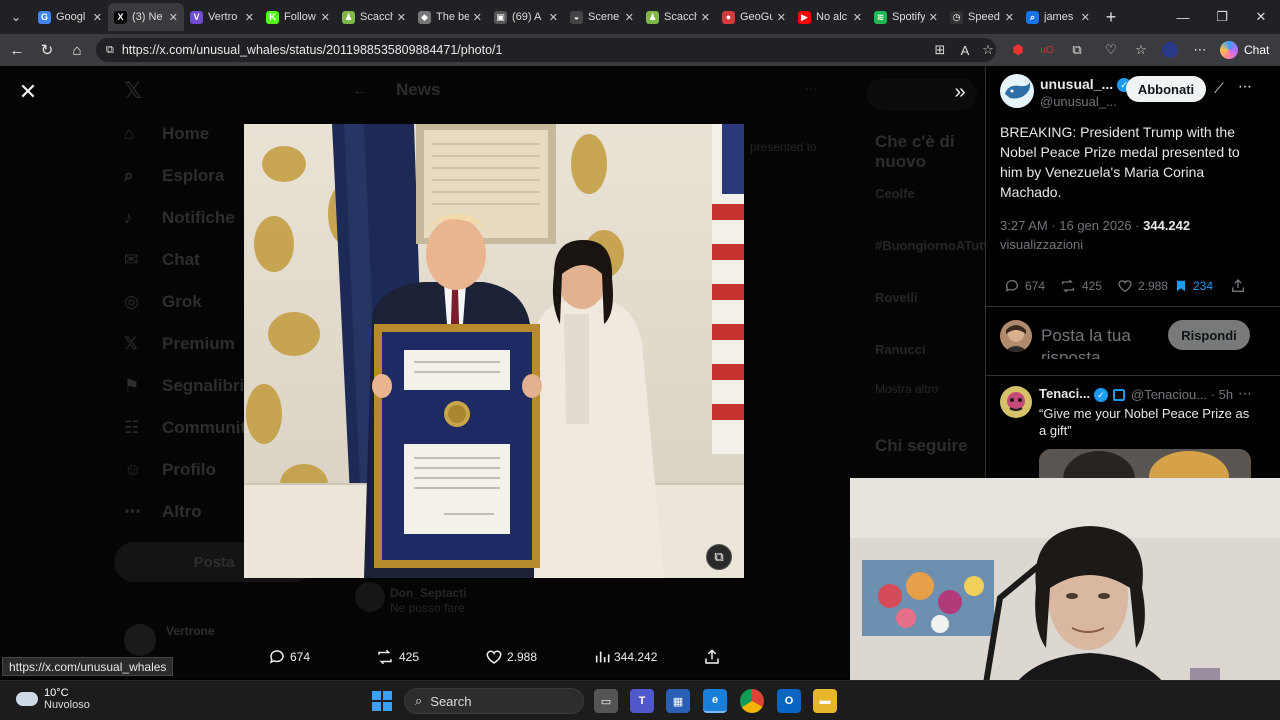 The height and width of the screenshot is (720, 1280). I want to click on tab-favicon-icon: ●, so click(728, 17).